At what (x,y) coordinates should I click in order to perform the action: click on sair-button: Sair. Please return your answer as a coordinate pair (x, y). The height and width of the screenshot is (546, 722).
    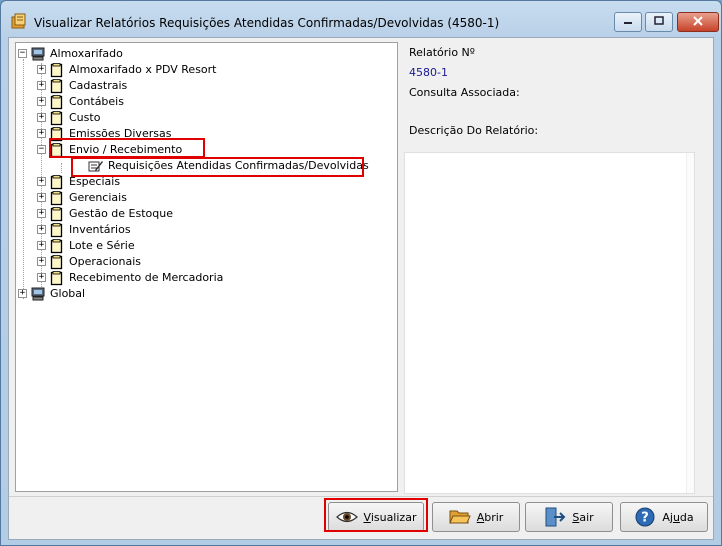
    Looking at the image, I should click on (569, 517).